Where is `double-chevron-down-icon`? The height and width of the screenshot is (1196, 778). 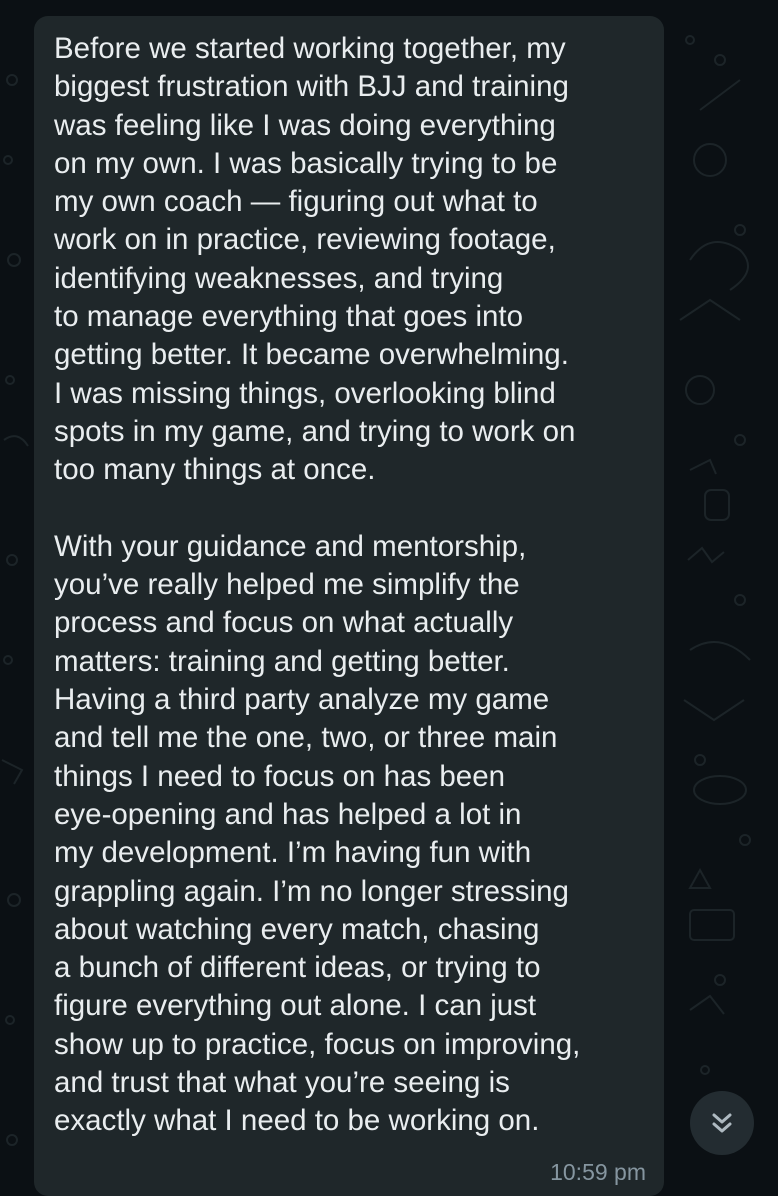
double-chevron-down-icon is located at coordinates (722, 1123).